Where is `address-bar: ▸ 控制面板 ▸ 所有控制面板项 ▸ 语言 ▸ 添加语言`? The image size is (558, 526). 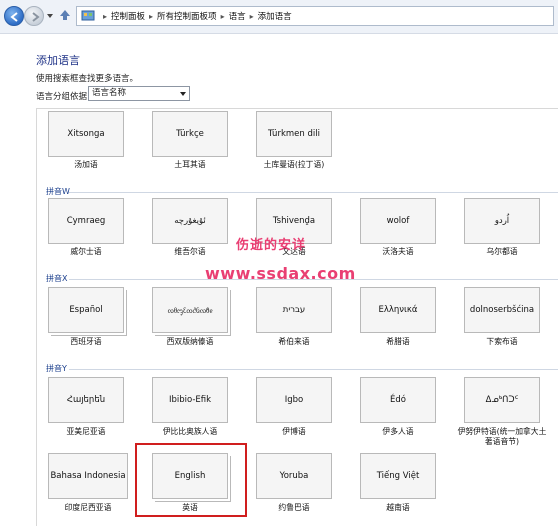 address-bar: ▸ 控制面板 ▸ 所有控制面板项 ▸ 语言 ▸ 添加语言 is located at coordinates (279, 17).